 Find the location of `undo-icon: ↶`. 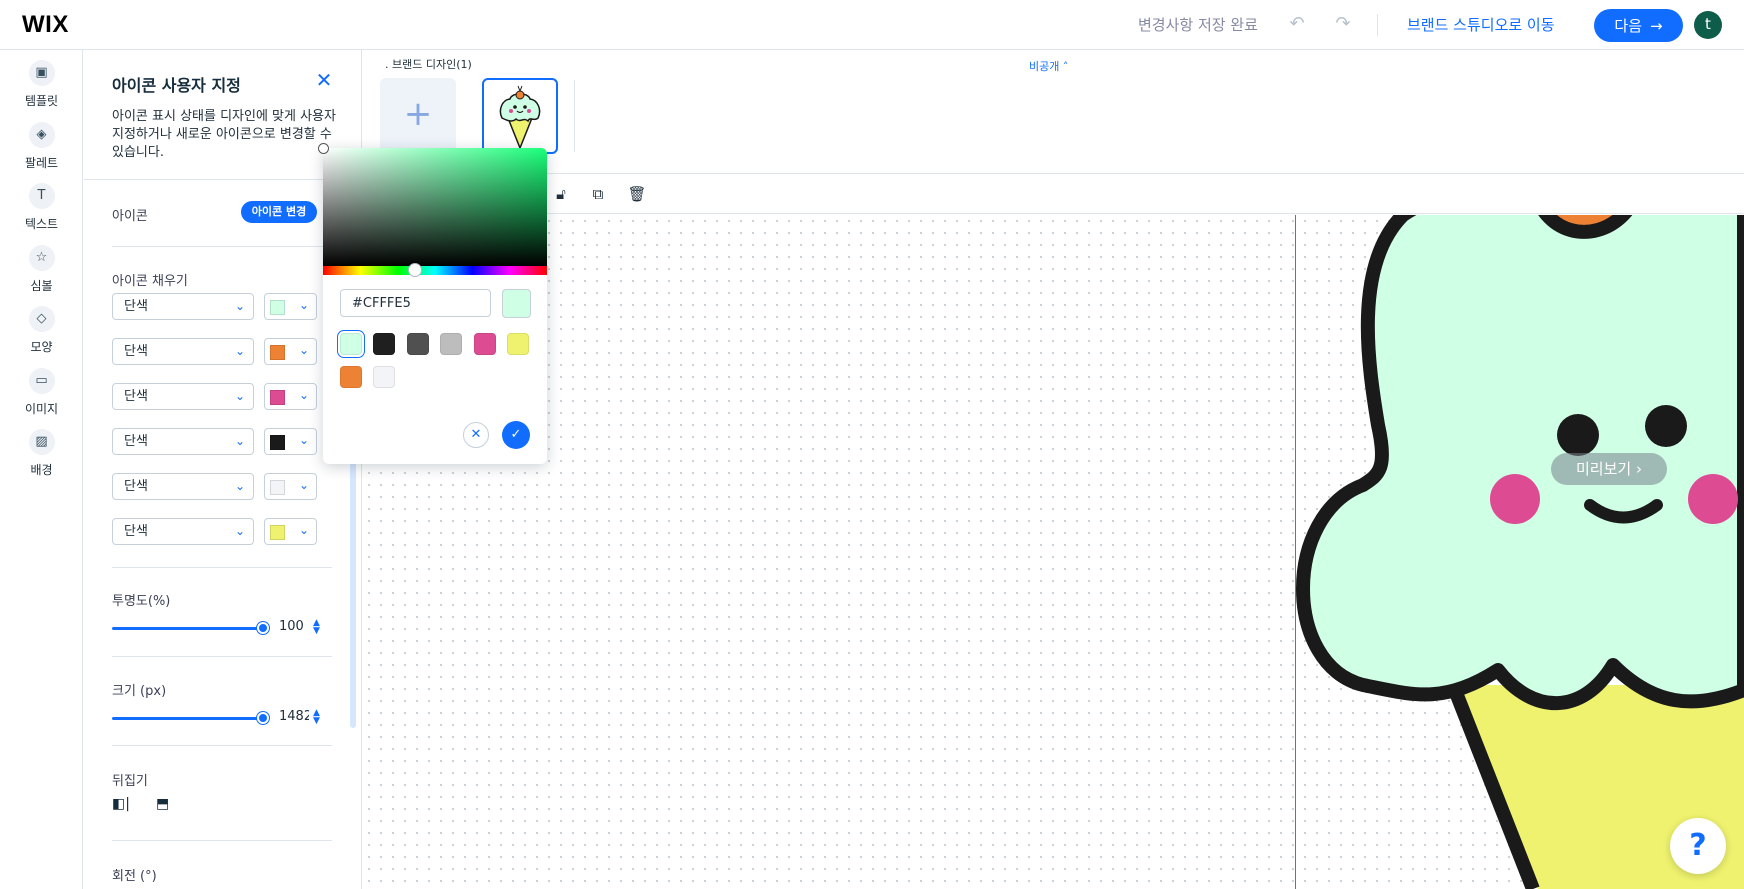

undo-icon: ↶ is located at coordinates (1297, 24).